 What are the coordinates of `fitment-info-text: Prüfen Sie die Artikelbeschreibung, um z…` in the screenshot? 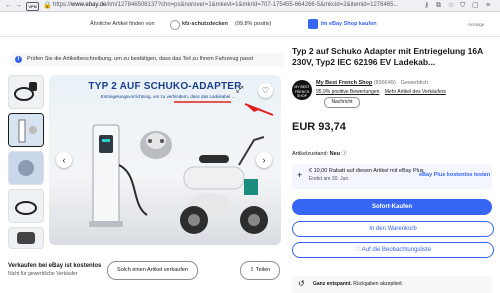 It's located at (140, 59).